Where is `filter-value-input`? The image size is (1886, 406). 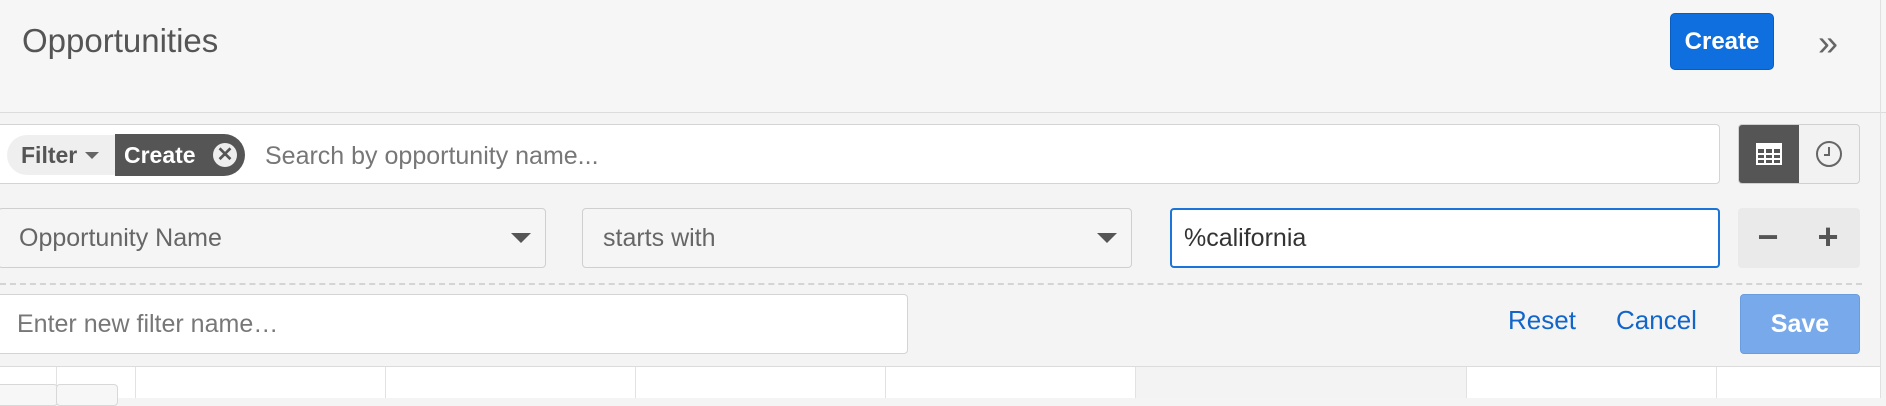 filter-value-input is located at coordinates (1445, 238).